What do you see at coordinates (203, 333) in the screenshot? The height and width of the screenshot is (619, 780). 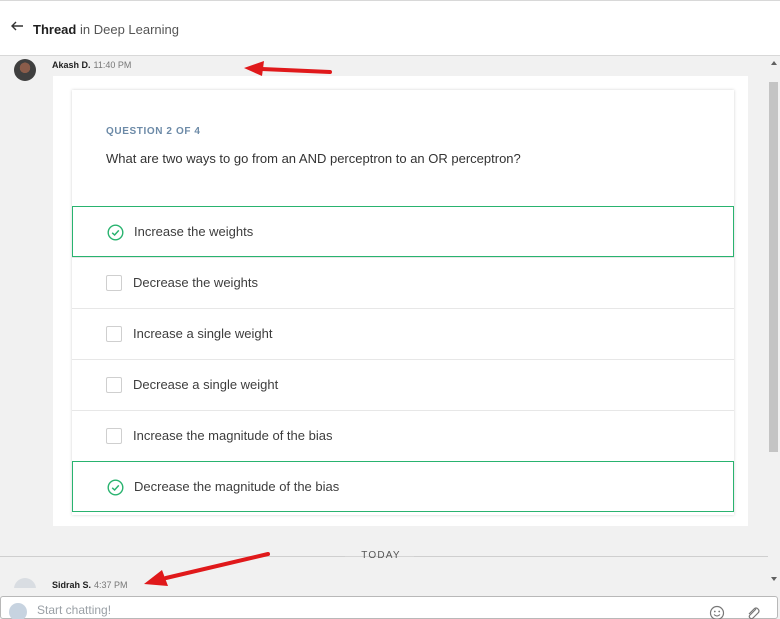 I see `option-label: Increase a single weight` at bounding box center [203, 333].